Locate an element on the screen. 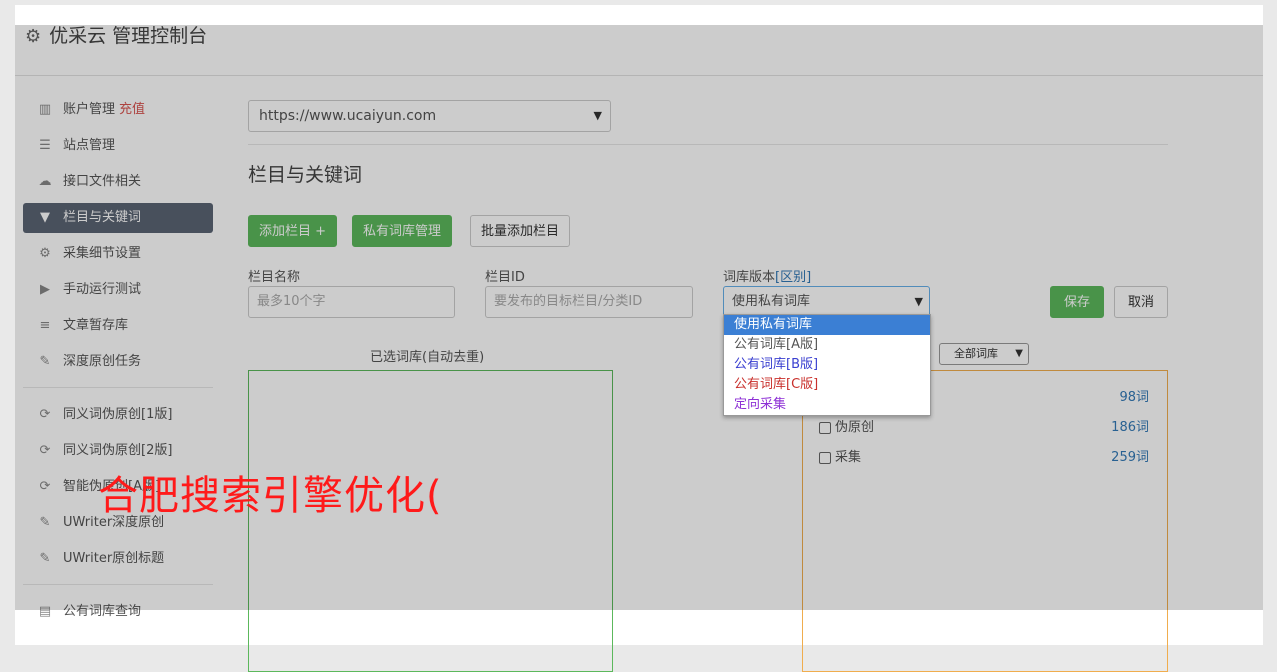  option-private-lib: 使用私有词库 is located at coordinates (827, 325).